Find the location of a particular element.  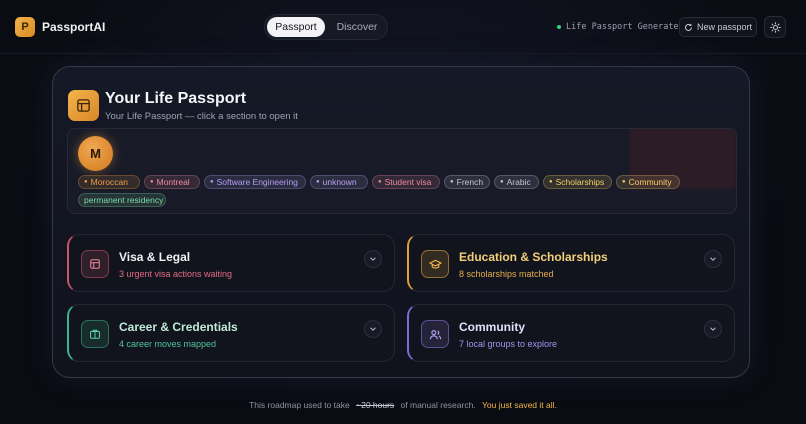

app-logo: P is located at coordinates (25, 27).